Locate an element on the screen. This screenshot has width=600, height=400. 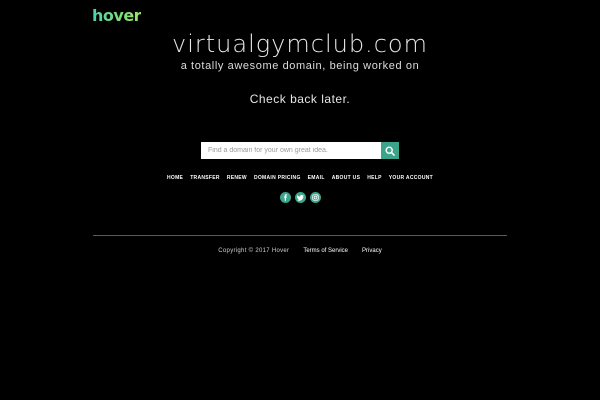
facebook-link is located at coordinates (285, 197).